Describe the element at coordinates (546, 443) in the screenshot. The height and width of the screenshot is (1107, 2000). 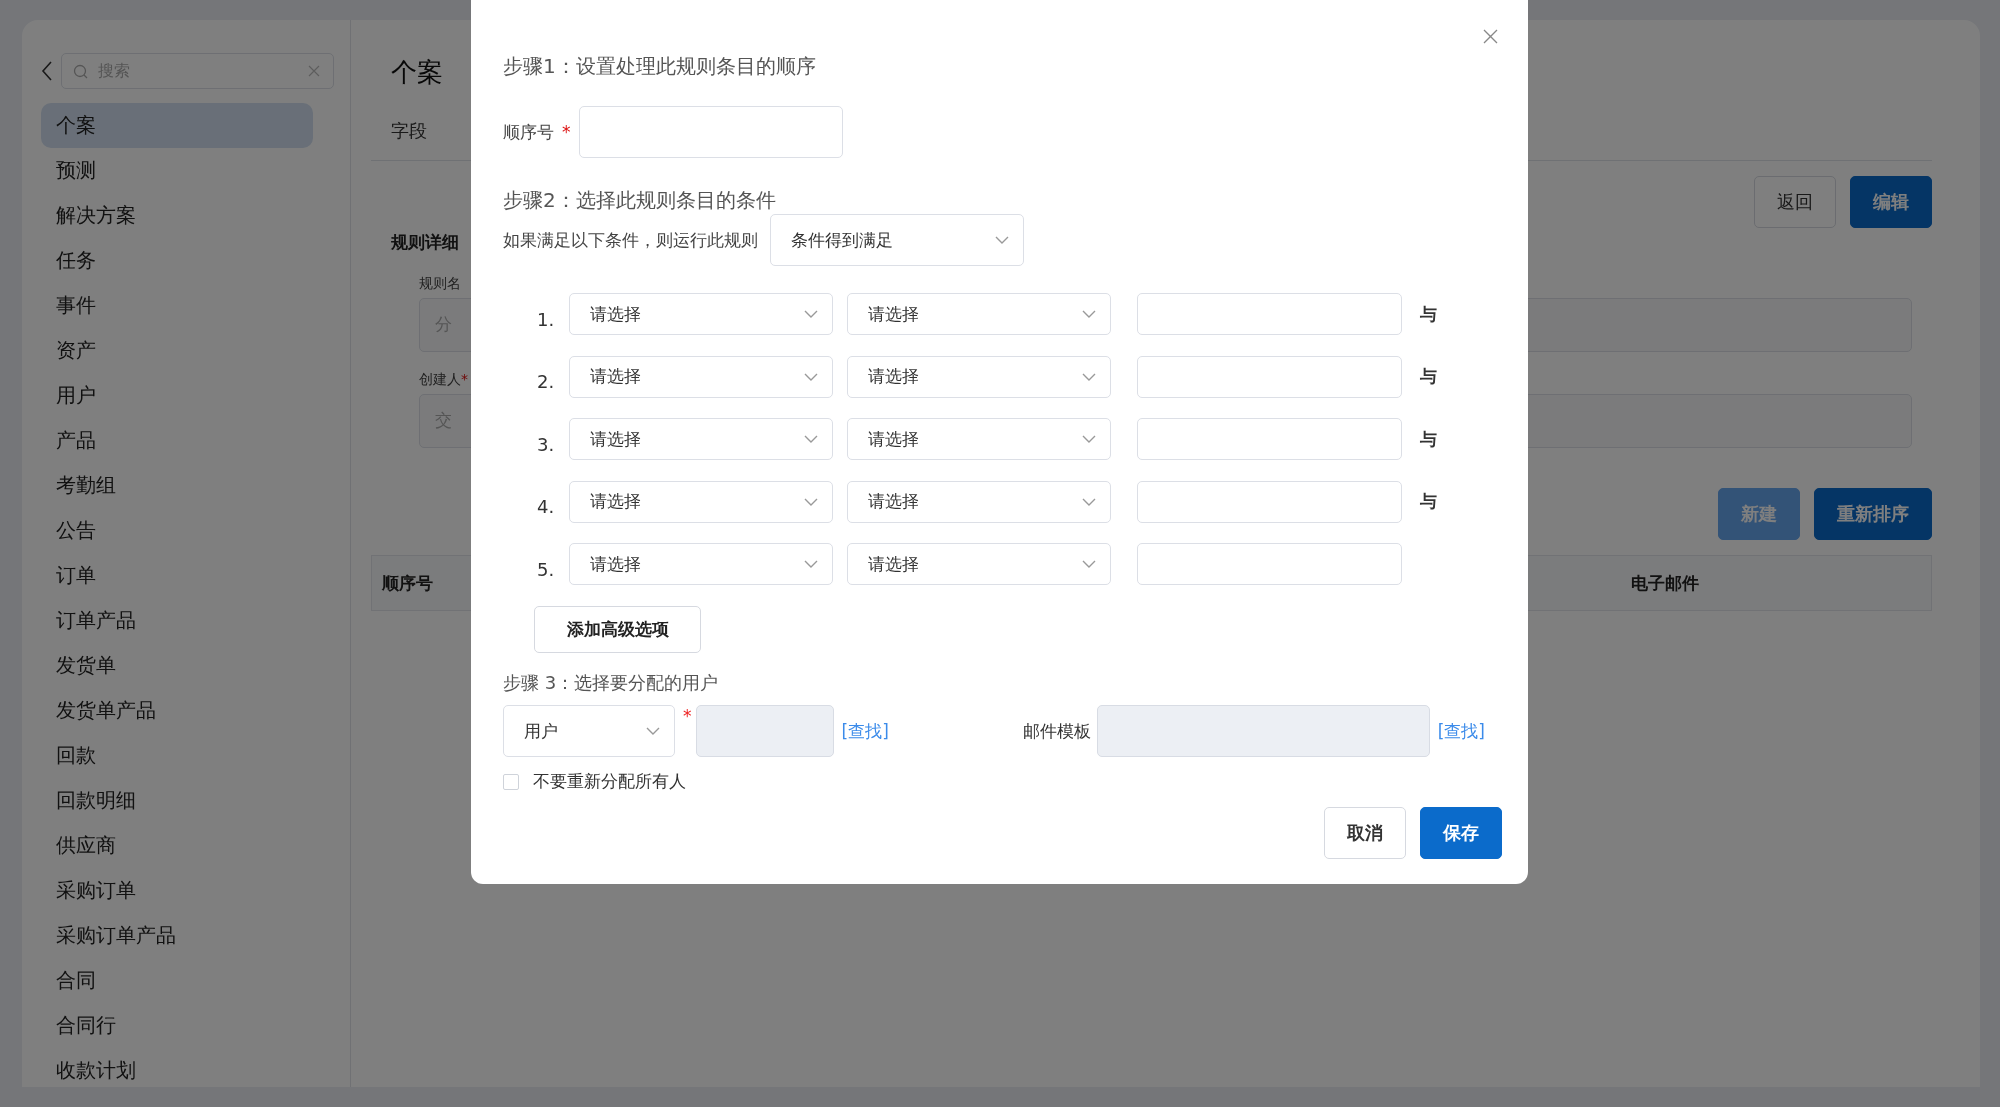
I see `row-number: 3.` at that location.